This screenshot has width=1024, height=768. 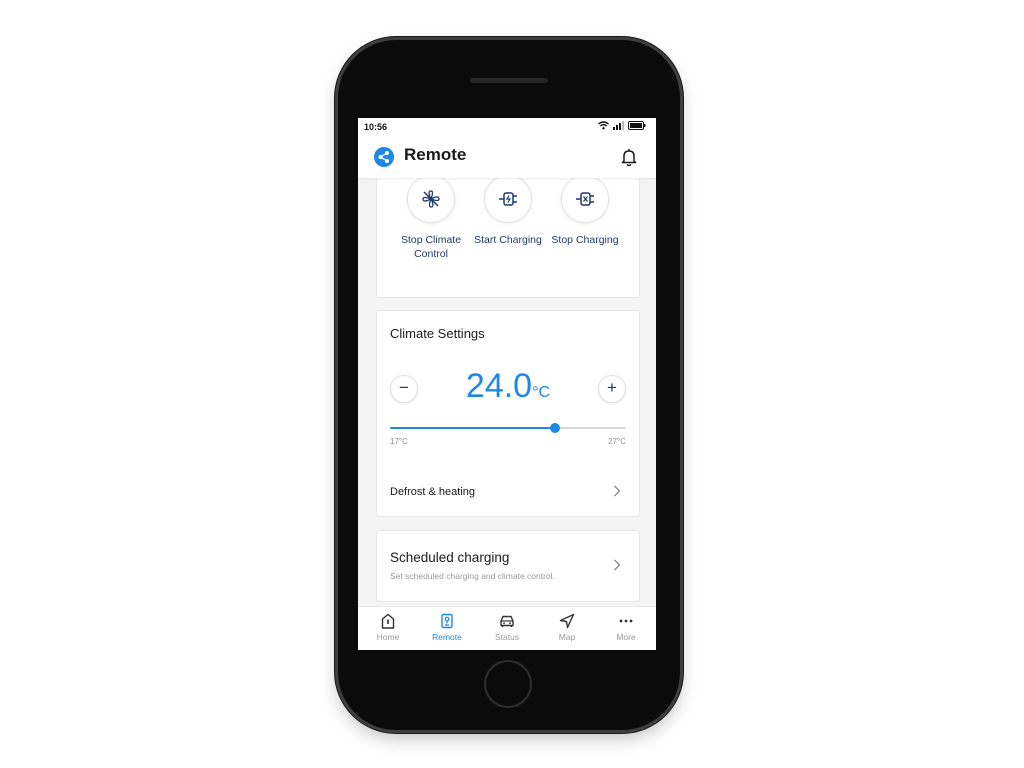 What do you see at coordinates (388, 621) in the screenshot?
I see `home-icon` at bounding box center [388, 621].